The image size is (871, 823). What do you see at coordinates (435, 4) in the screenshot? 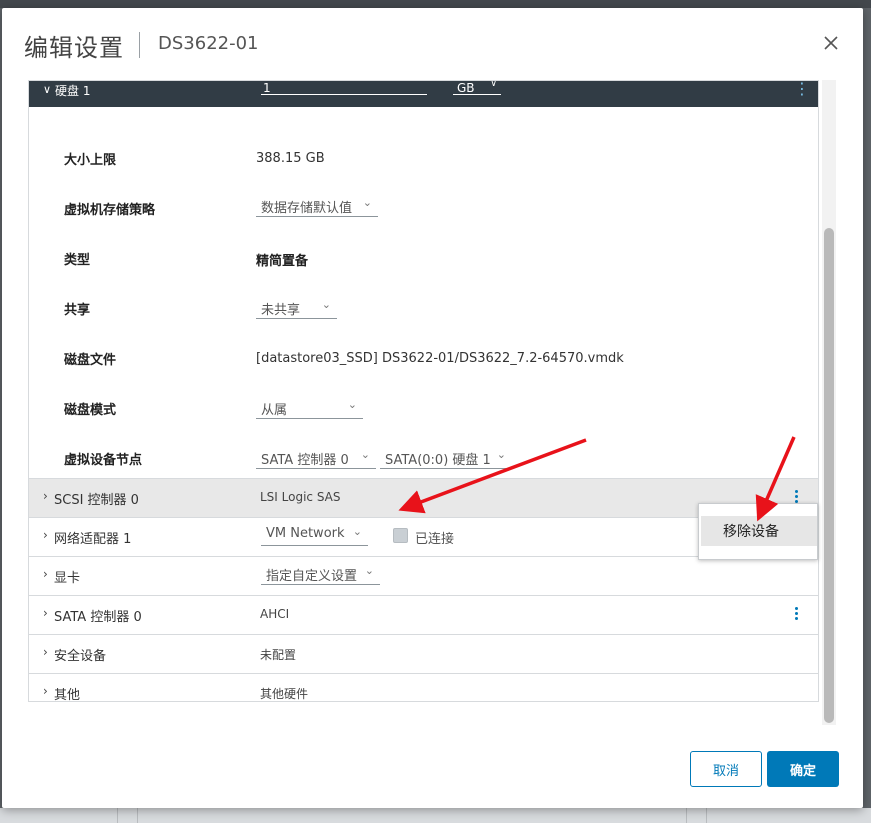
I see `background-top-bar` at bounding box center [435, 4].